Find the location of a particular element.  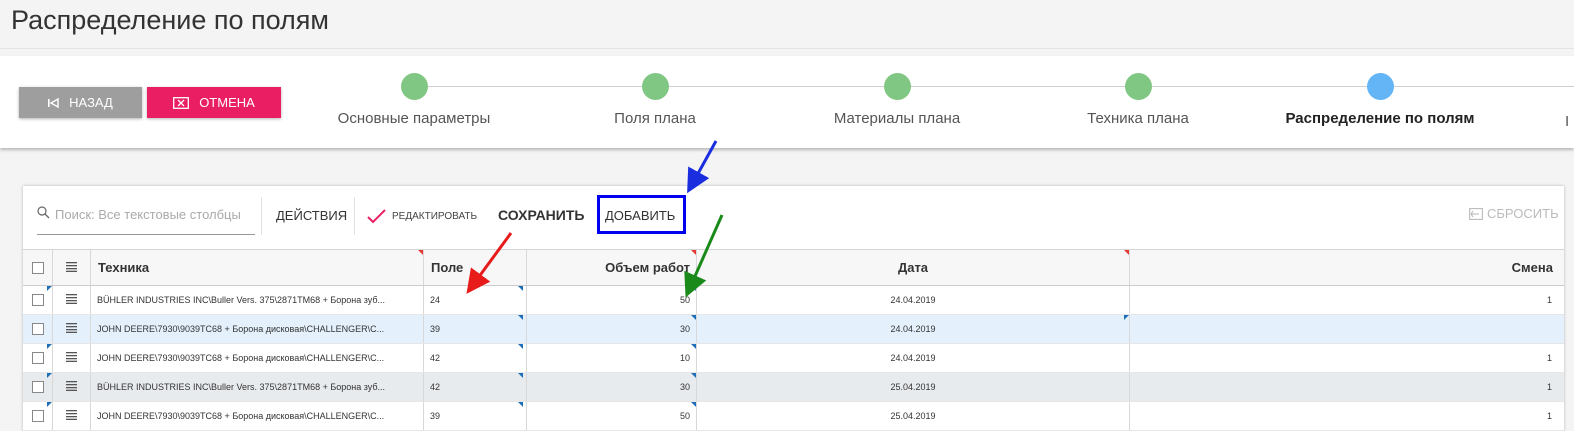

column-header-date: Дата is located at coordinates (912, 267).